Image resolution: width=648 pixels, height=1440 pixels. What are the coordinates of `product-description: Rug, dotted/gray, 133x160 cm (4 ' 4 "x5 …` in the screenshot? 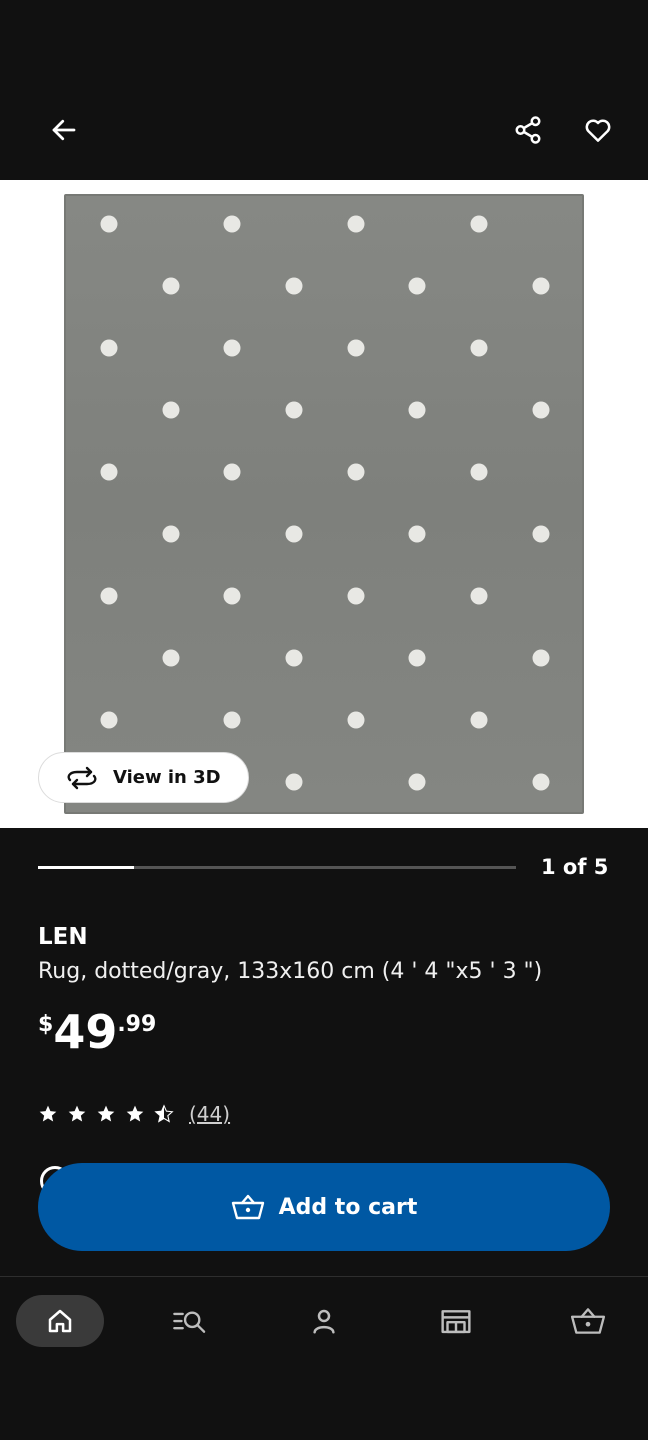 It's located at (290, 971).